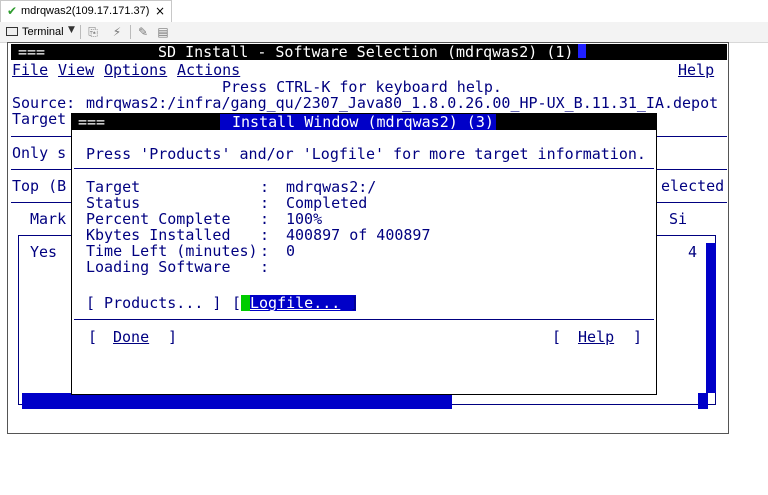 The height and width of the screenshot is (495, 768). Describe the element at coordinates (638, 337) in the screenshot. I see `help-bracket-close: ]` at that location.